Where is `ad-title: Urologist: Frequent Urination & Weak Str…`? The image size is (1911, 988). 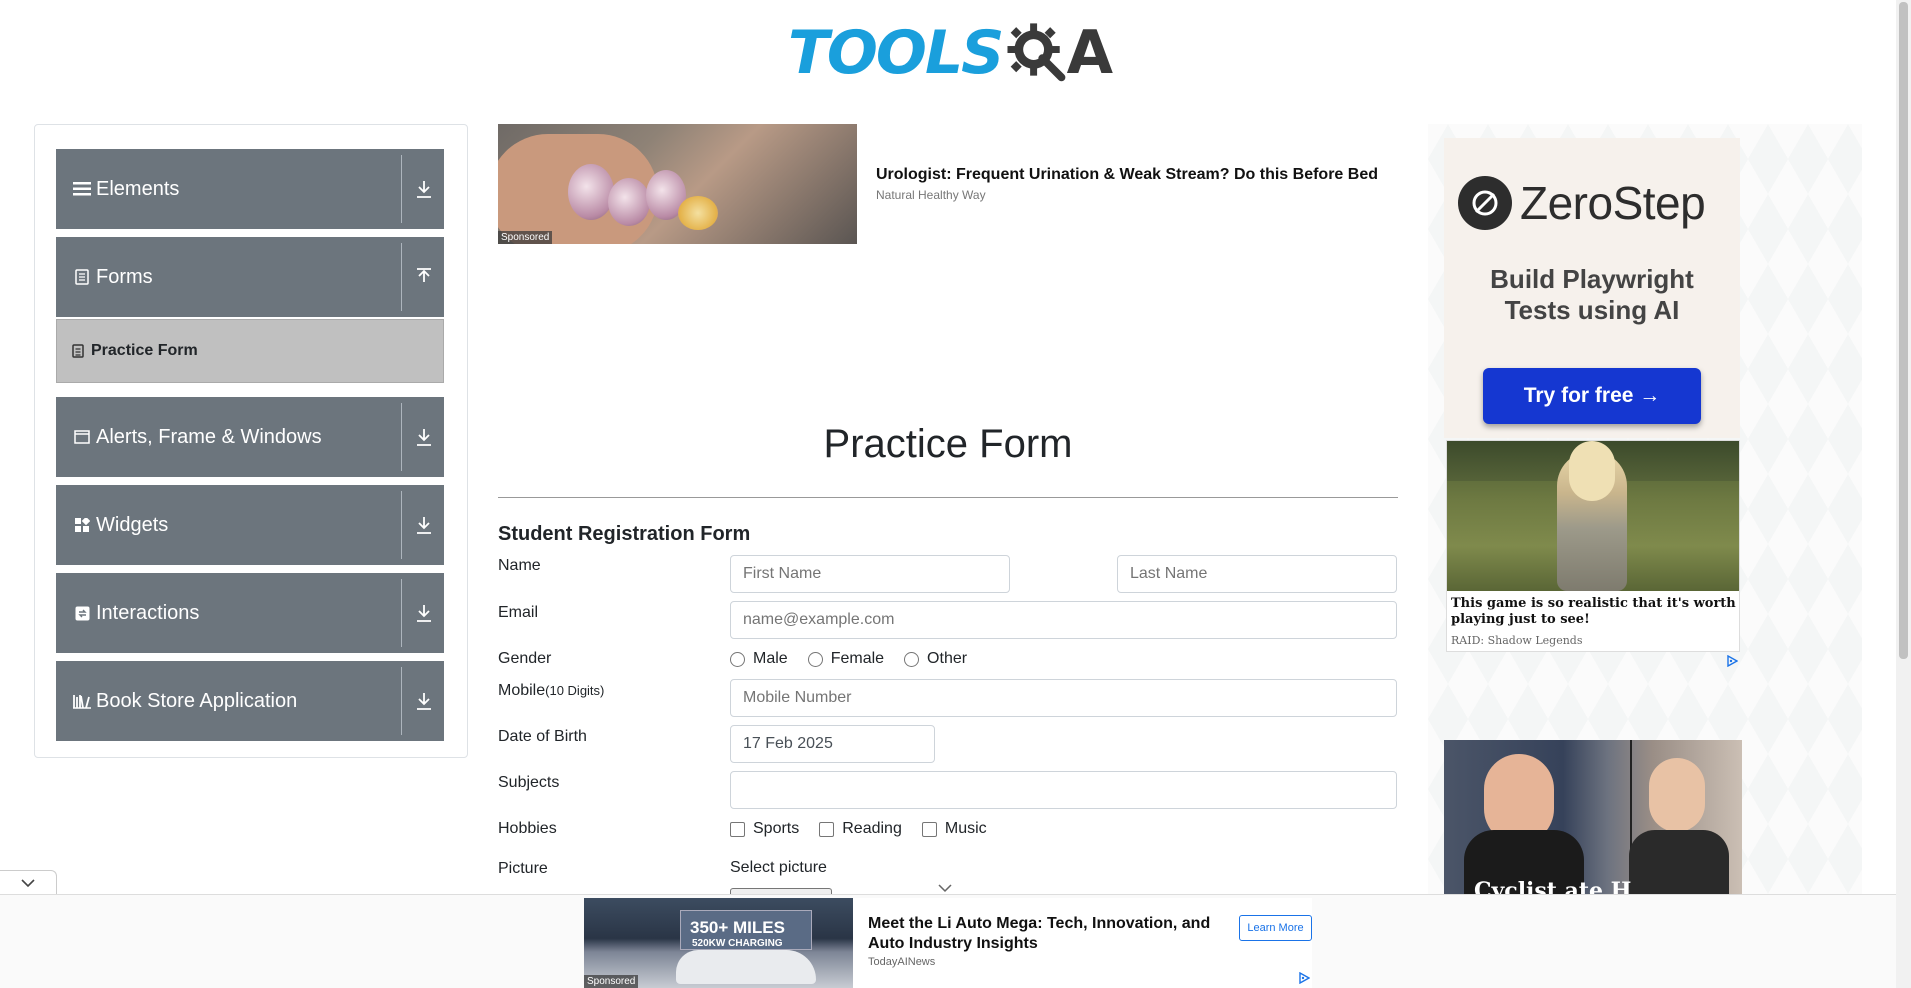
ad-title: Urologist: Frequent Urination & Weak Str… is located at coordinates (1127, 175).